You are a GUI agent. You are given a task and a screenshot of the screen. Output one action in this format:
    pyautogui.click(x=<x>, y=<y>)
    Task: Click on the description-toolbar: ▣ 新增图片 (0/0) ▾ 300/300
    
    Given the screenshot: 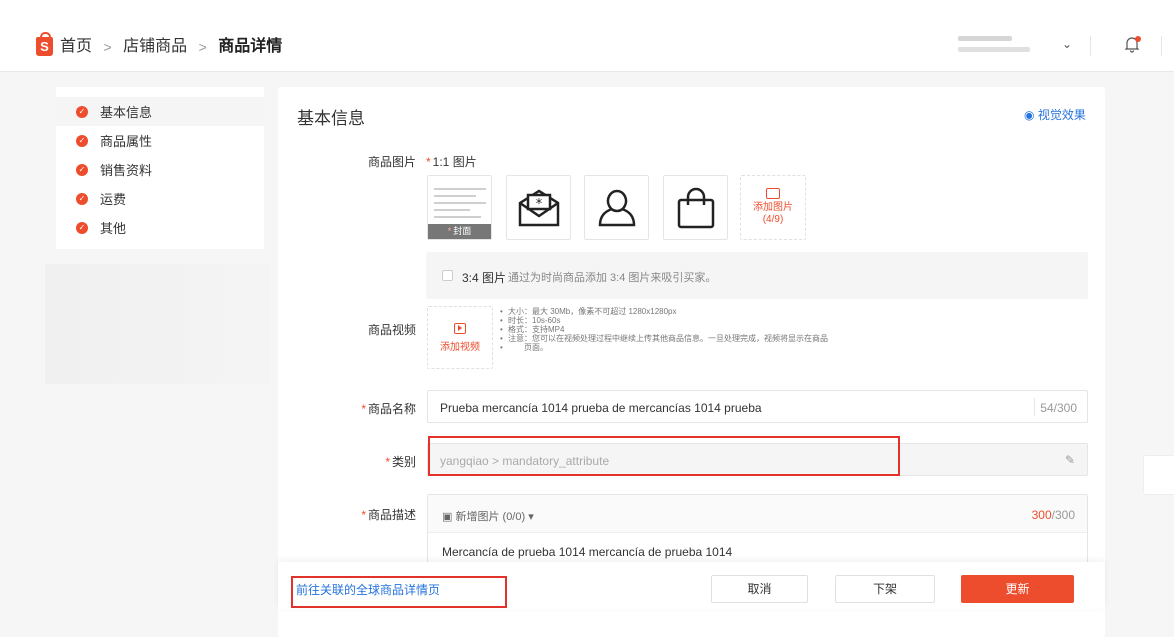 What is the action you would take?
    pyautogui.click(x=757, y=514)
    